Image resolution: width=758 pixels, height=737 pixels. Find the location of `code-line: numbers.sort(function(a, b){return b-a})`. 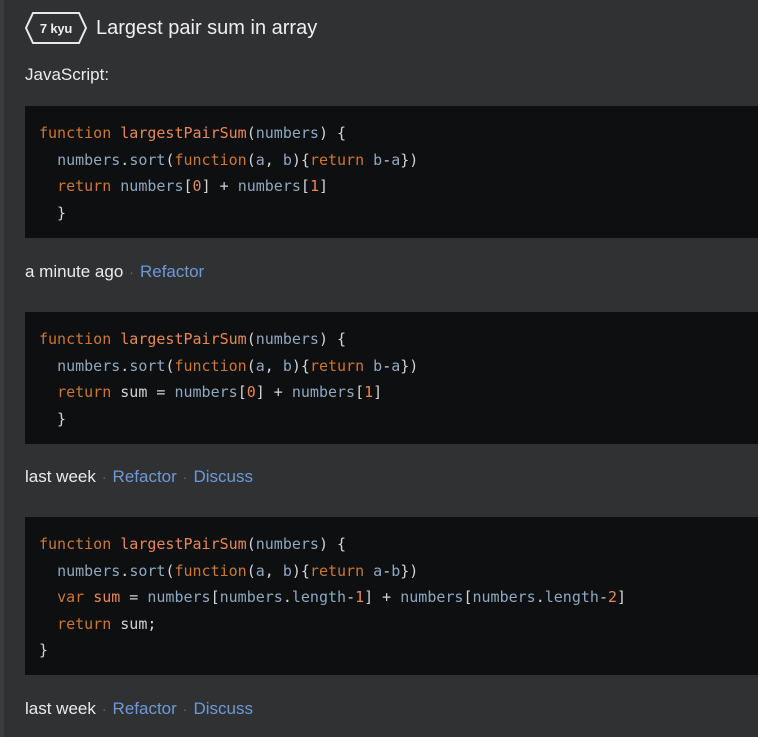

code-line: numbers.sort(function(a, b){return b-a}) is located at coordinates (398, 160).